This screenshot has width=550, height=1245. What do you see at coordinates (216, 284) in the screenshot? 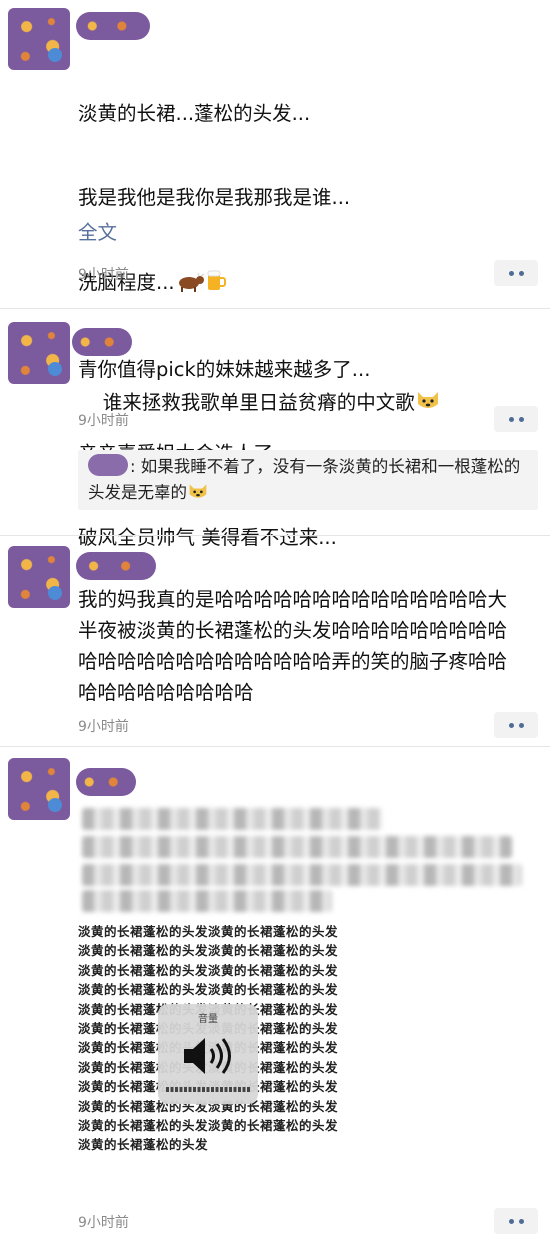
I see `beer-icon` at bounding box center [216, 284].